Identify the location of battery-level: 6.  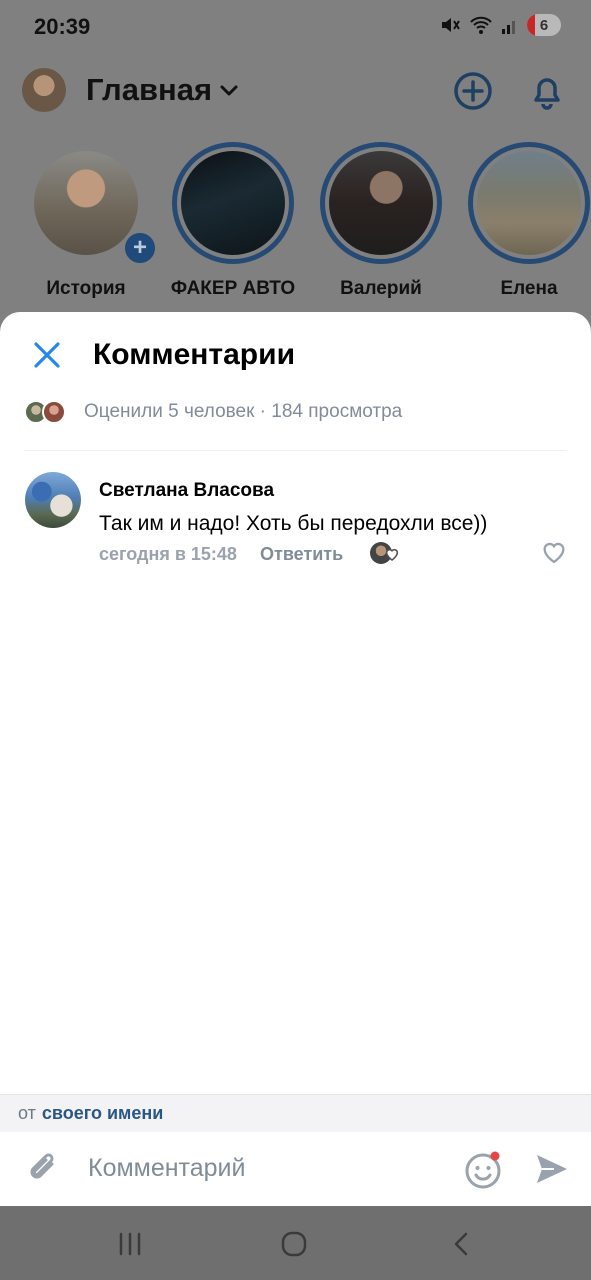
(544, 25).